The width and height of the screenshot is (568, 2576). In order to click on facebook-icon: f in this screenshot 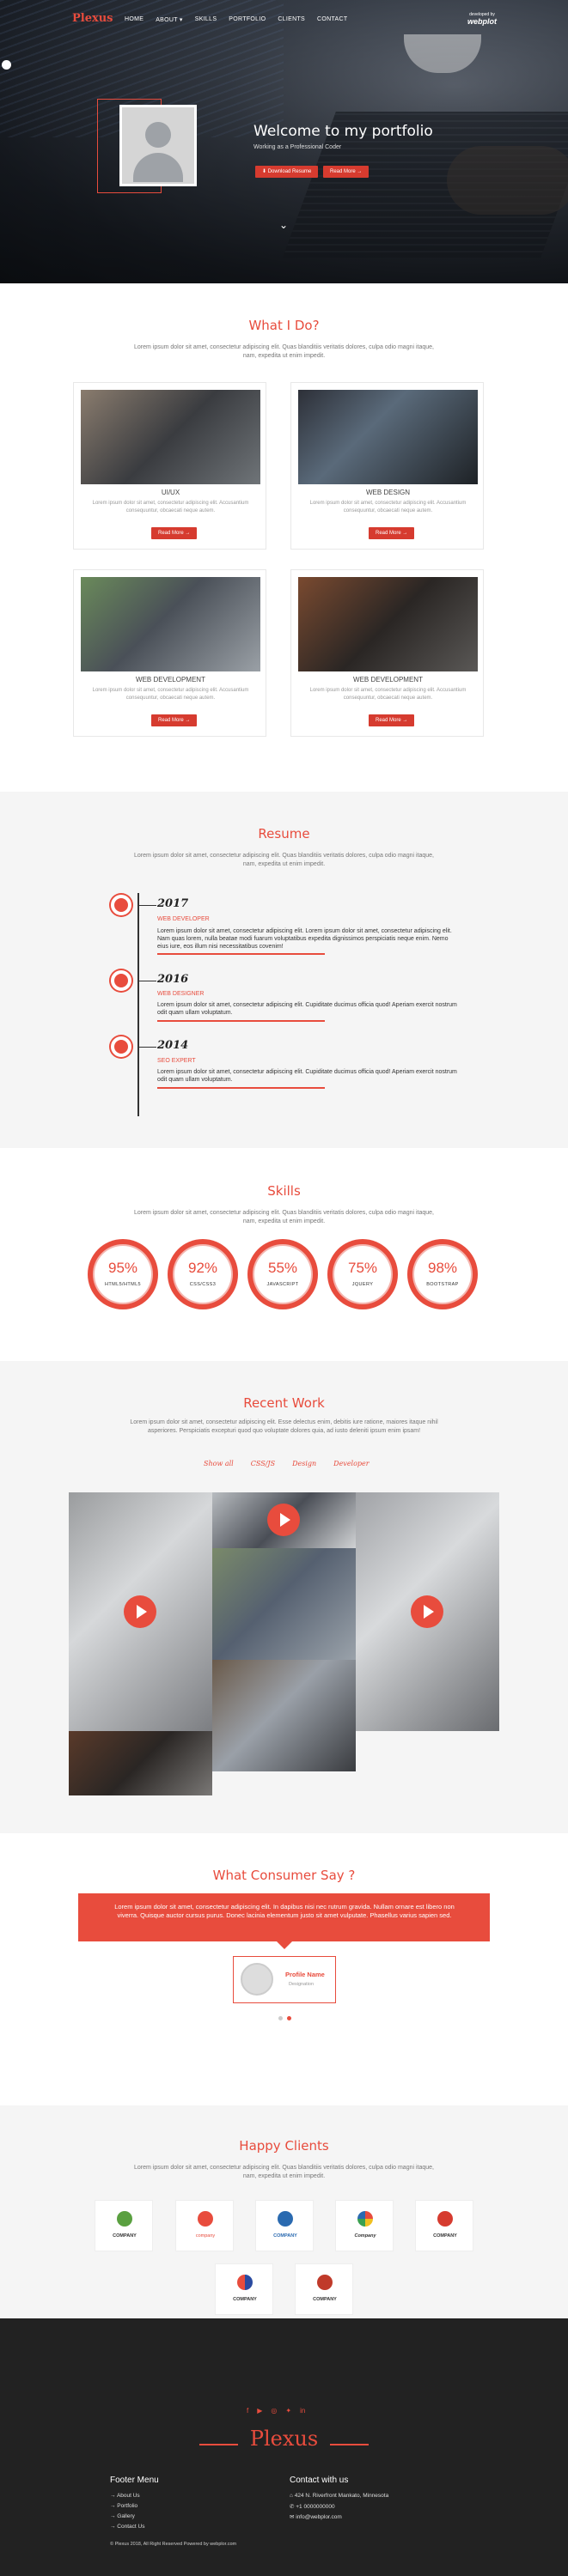, I will do `click(247, 2411)`.